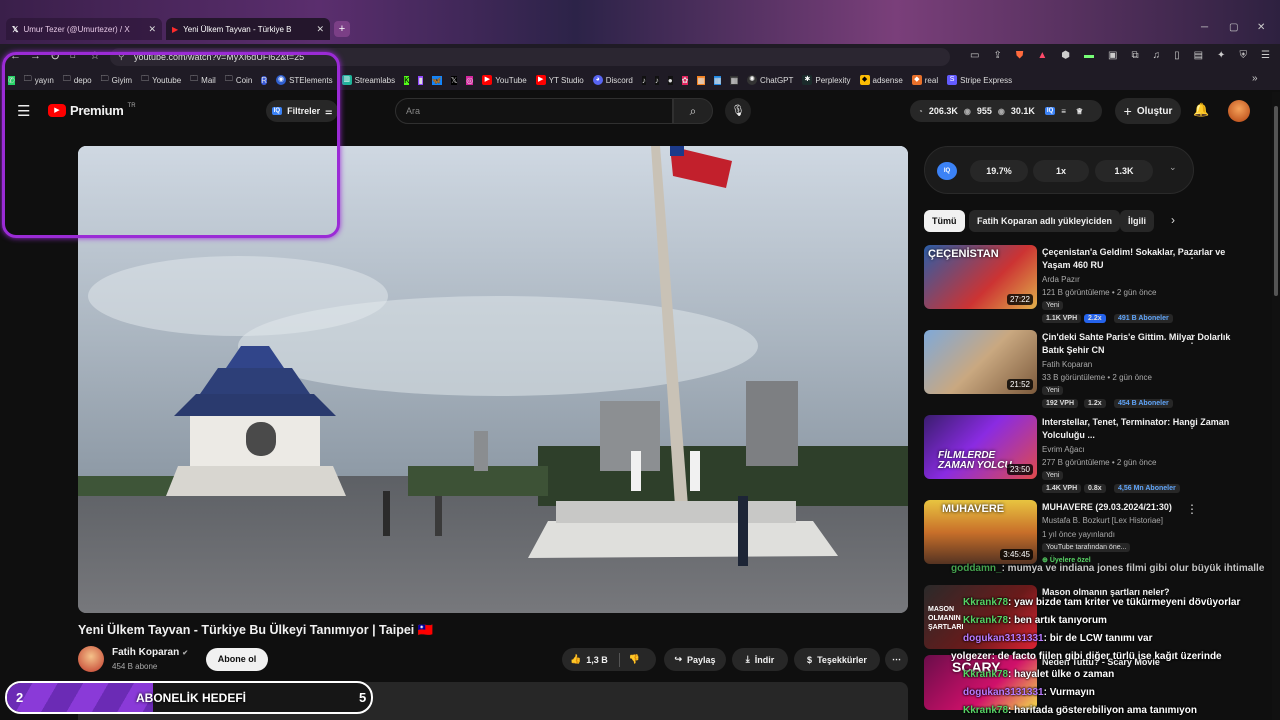 The width and height of the screenshot is (1280, 720). I want to click on scrollbar, so click(1276, 406).